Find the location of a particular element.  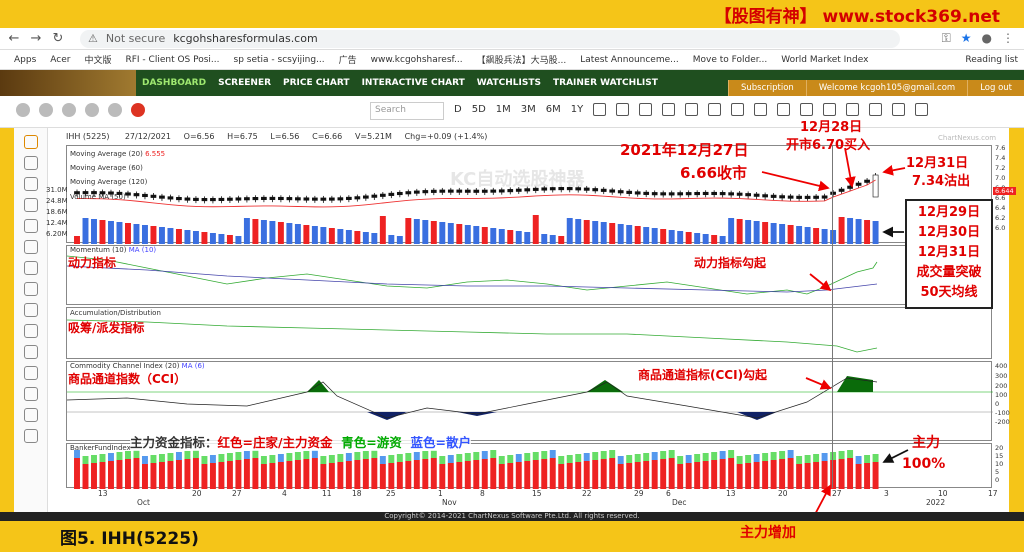

annotation-arrows is located at coordinates (835, 334).